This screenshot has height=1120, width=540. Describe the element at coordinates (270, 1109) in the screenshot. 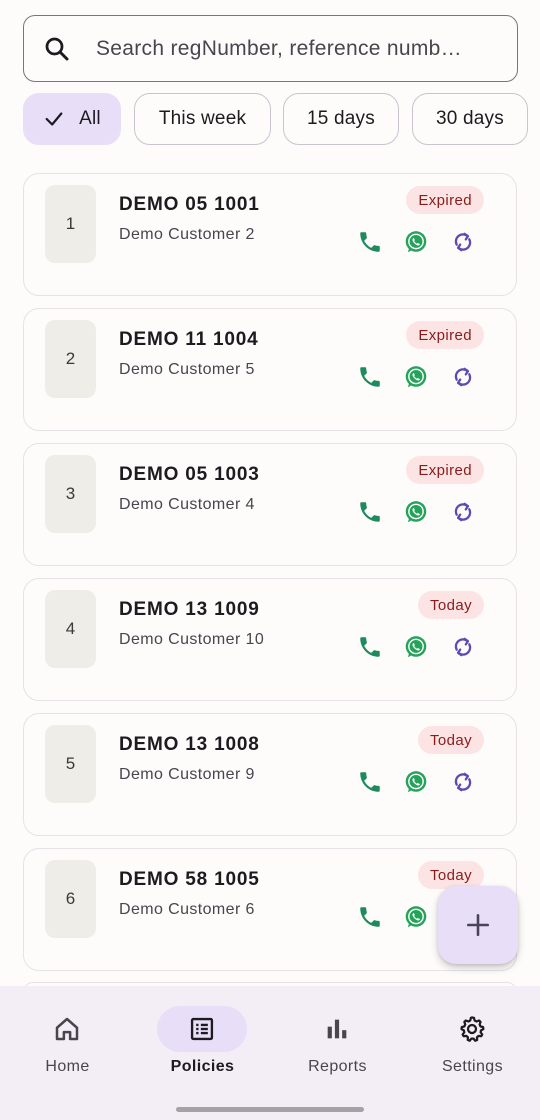

I see `gesture-handle` at that location.